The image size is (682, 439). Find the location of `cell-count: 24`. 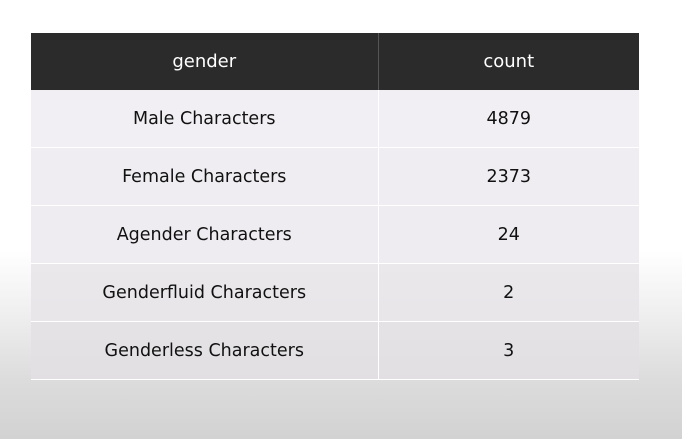

cell-count: 24 is located at coordinates (508, 234).